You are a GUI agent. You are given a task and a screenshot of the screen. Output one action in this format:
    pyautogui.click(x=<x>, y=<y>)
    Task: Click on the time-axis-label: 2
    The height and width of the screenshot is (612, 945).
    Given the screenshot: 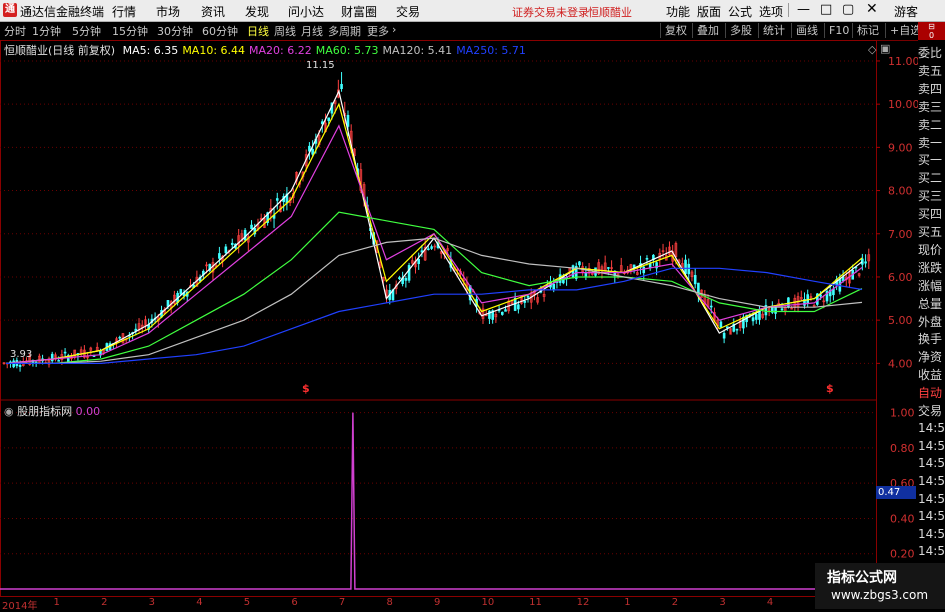 What is the action you would take?
    pyautogui.click(x=104, y=602)
    